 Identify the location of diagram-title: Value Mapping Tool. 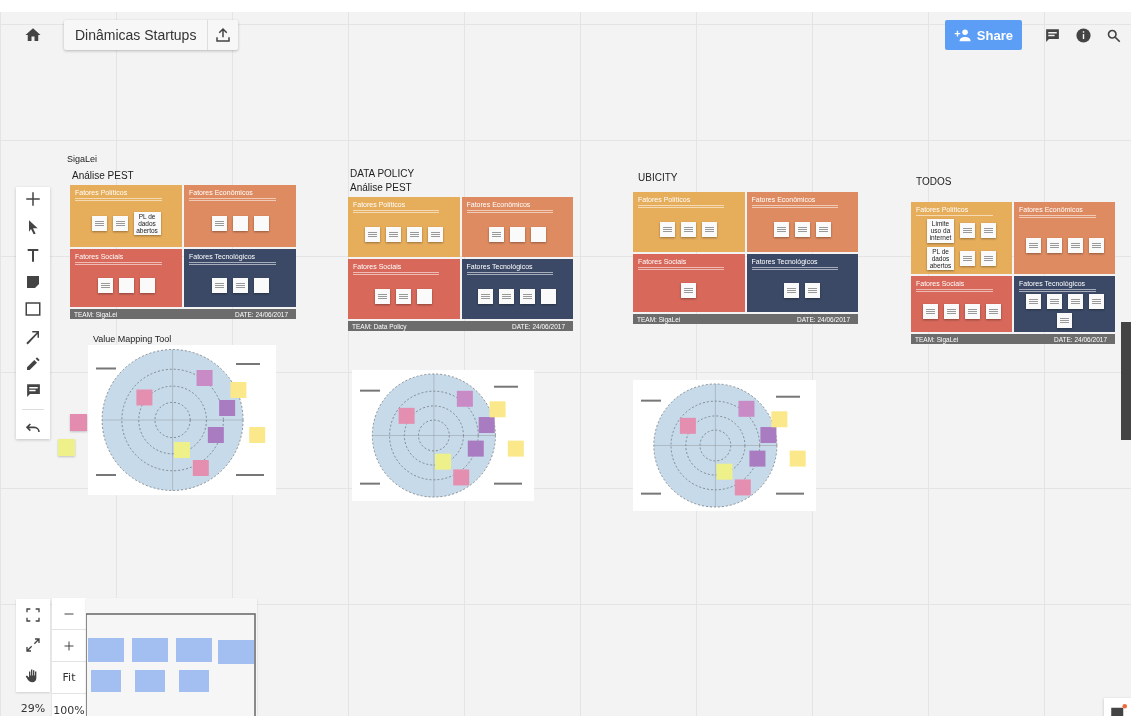
(132, 339).